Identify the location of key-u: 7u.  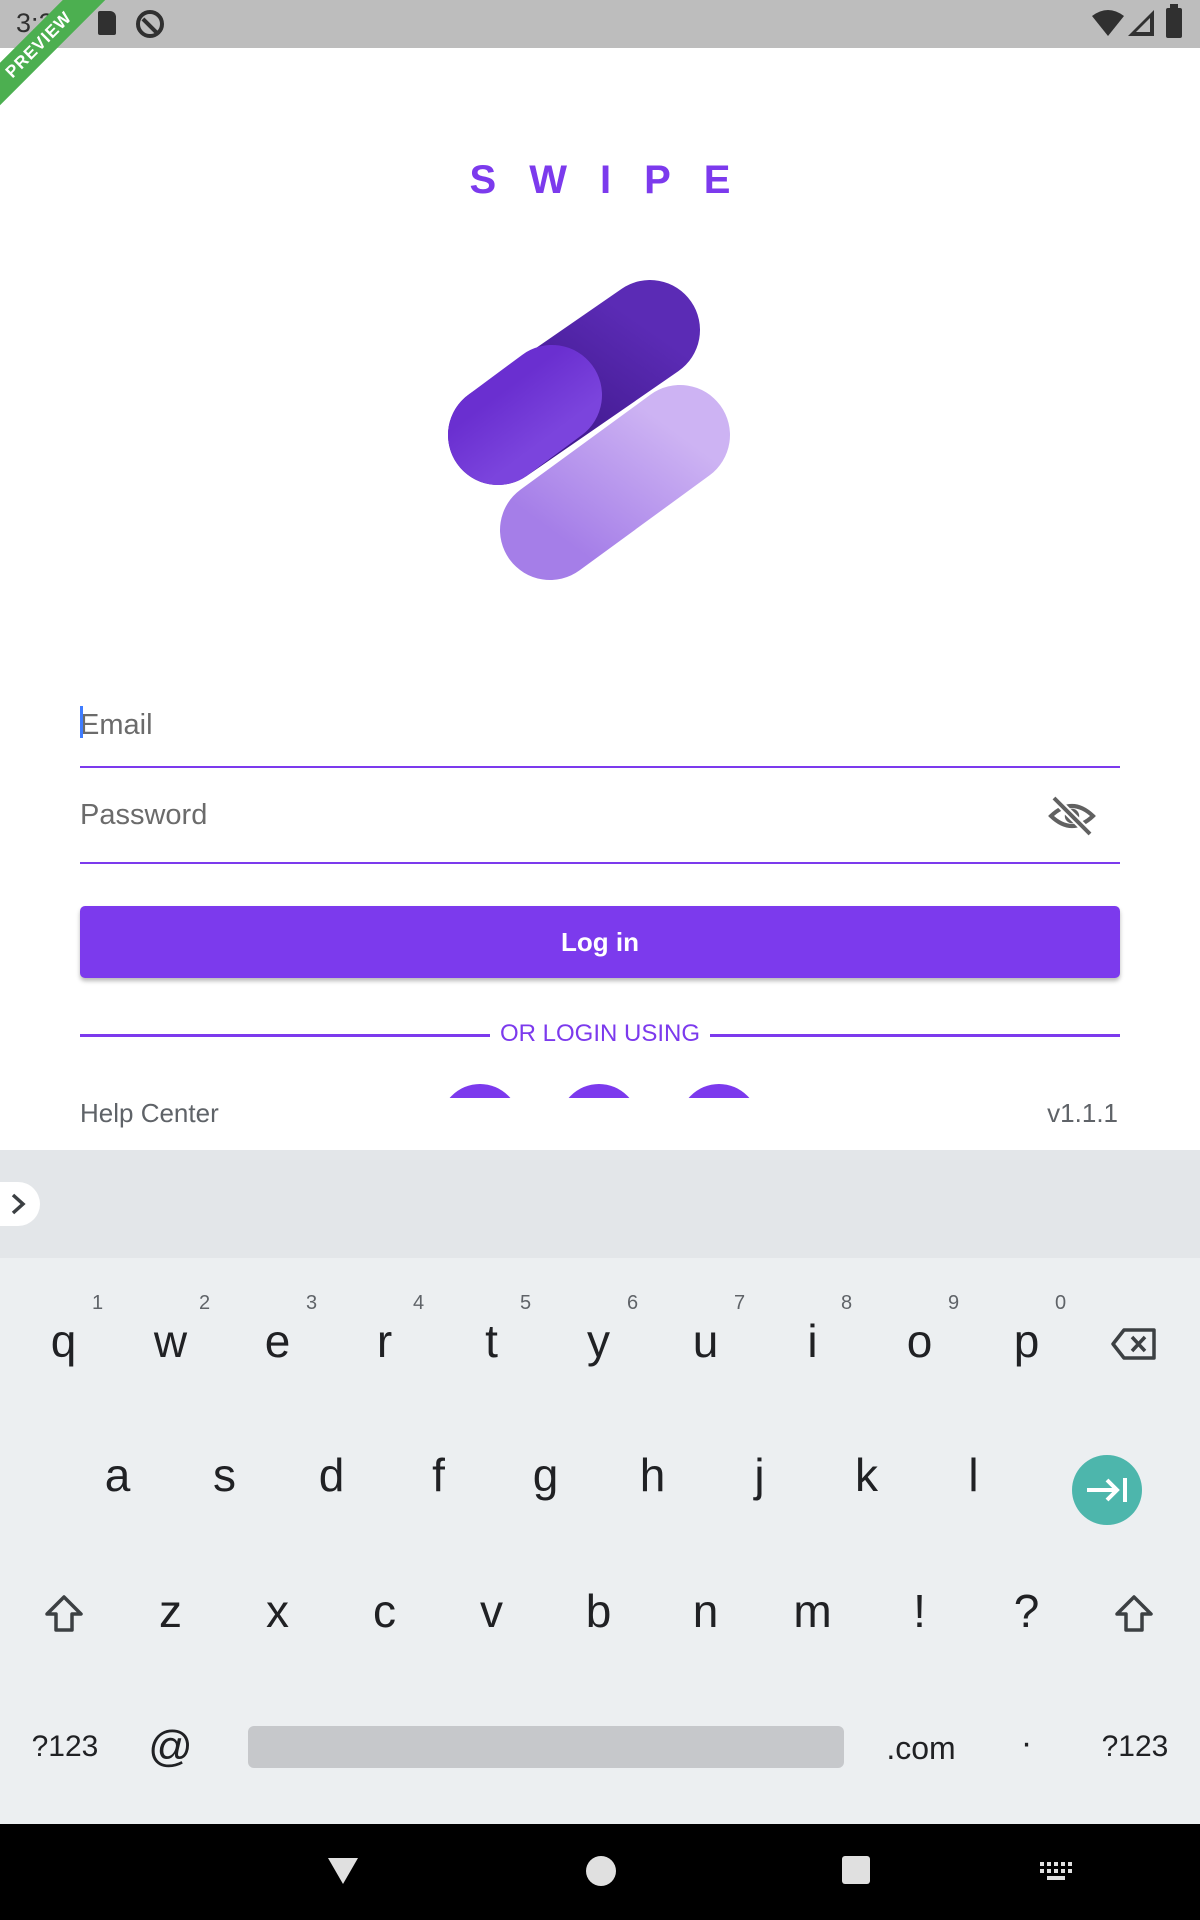
(705, 1339).